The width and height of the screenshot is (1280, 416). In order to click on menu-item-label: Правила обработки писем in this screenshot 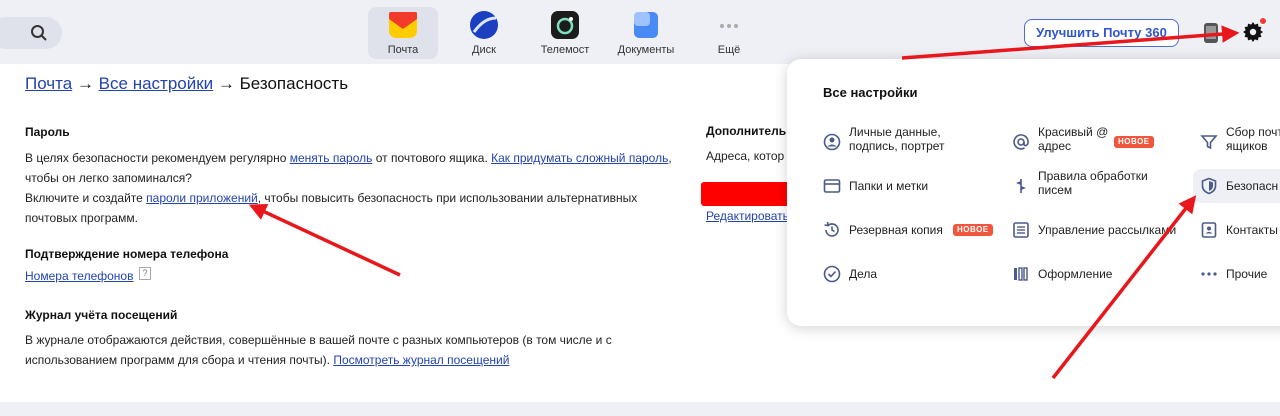, I will do `click(1093, 183)`.